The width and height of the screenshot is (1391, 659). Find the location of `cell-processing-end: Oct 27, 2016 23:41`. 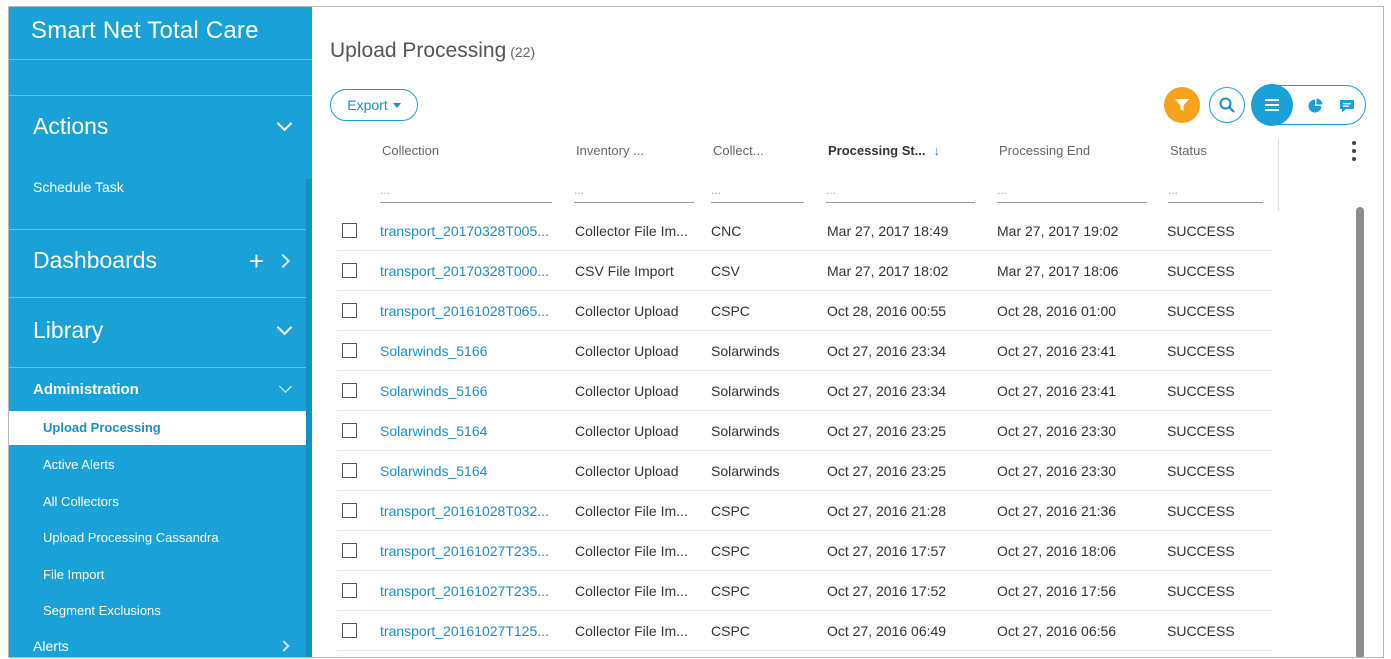

cell-processing-end: Oct 27, 2016 23:41 is located at coordinates (1057, 351).